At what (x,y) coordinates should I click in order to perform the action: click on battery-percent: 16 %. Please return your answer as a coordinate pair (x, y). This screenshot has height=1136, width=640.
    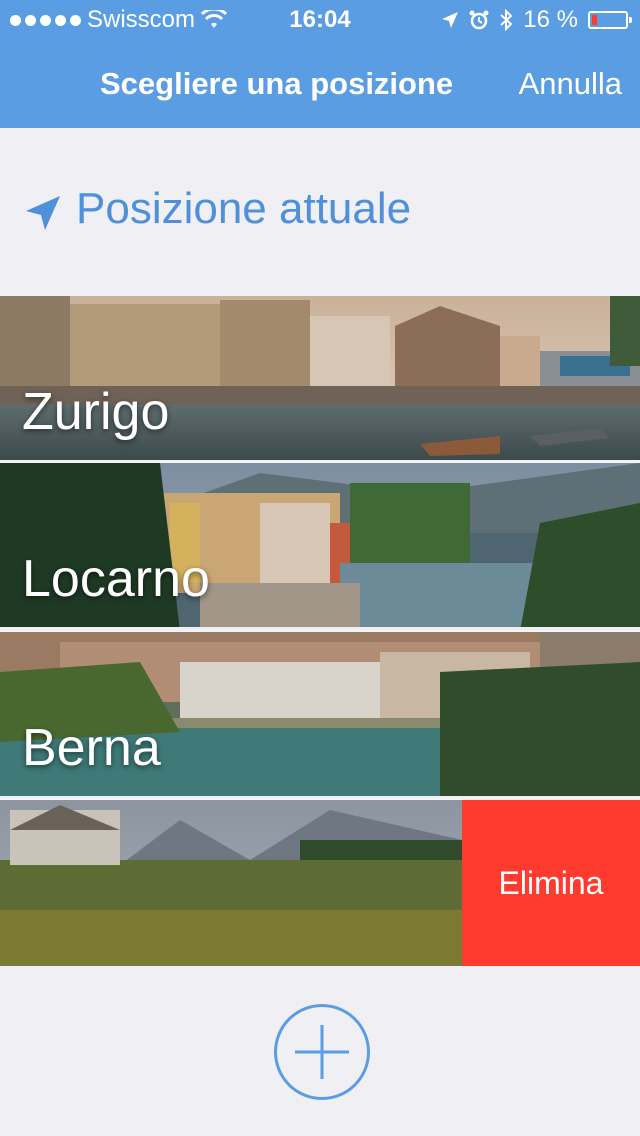
    Looking at the image, I should click on (550, 19).